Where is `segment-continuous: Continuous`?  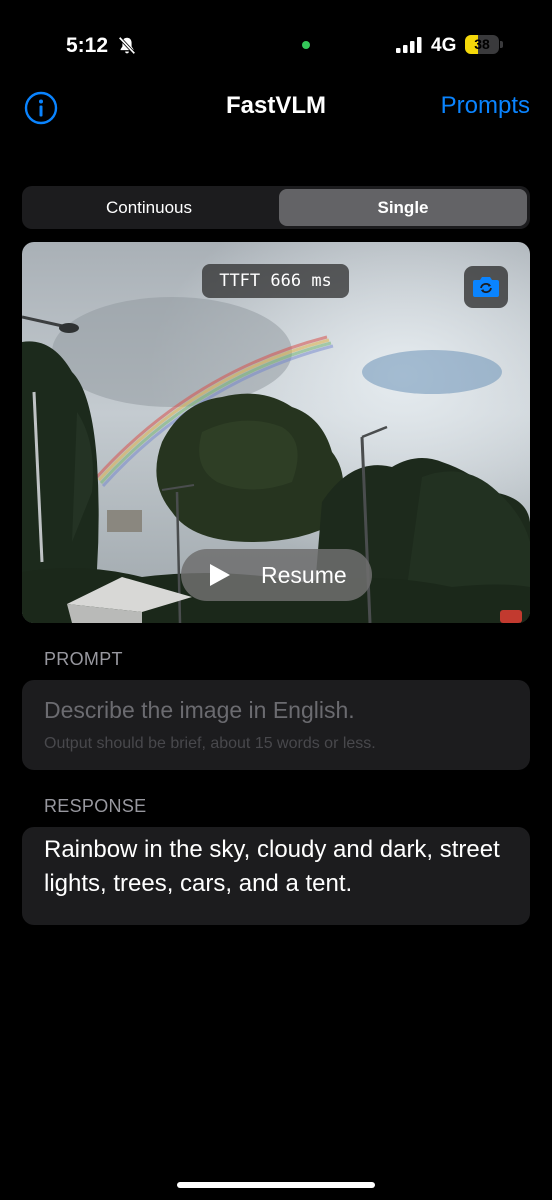
segment-continuous: Continuous is located at coordinates (149, 207).